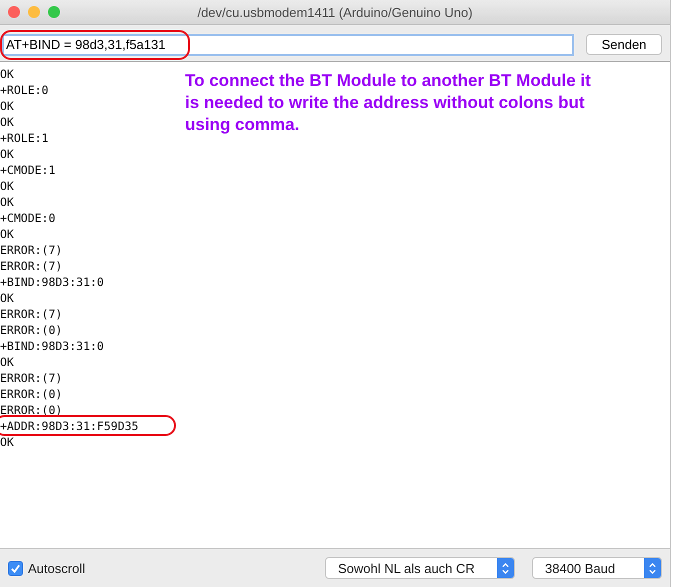 This screenshot has width=676, height=587. What do you see at coordinates (24, 90) in the screenshot?
I see `log-line: +ROLE:0` at bounding box center [24, 90].